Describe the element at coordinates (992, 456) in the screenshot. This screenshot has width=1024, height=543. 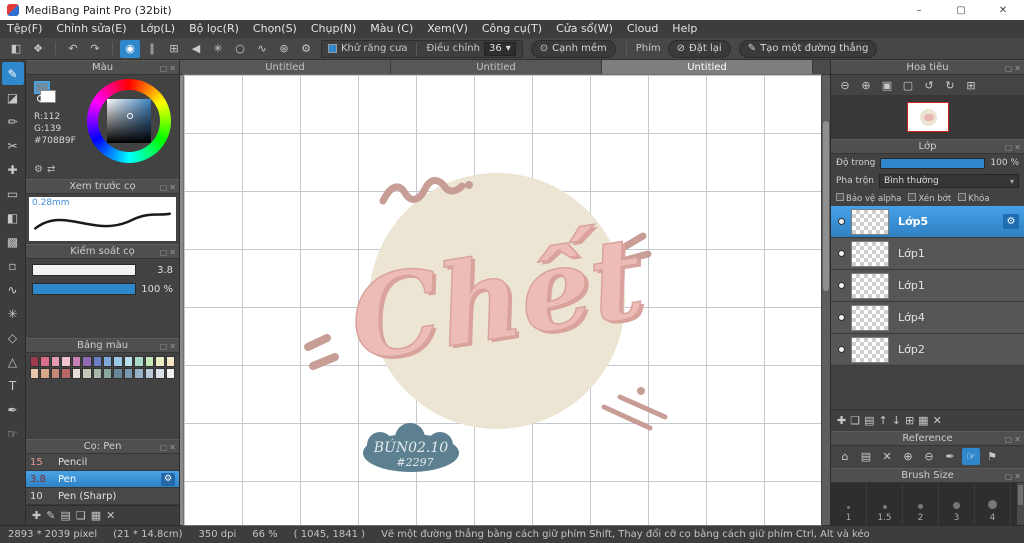
I see `reference-pin-icon: ⚑` at that location.